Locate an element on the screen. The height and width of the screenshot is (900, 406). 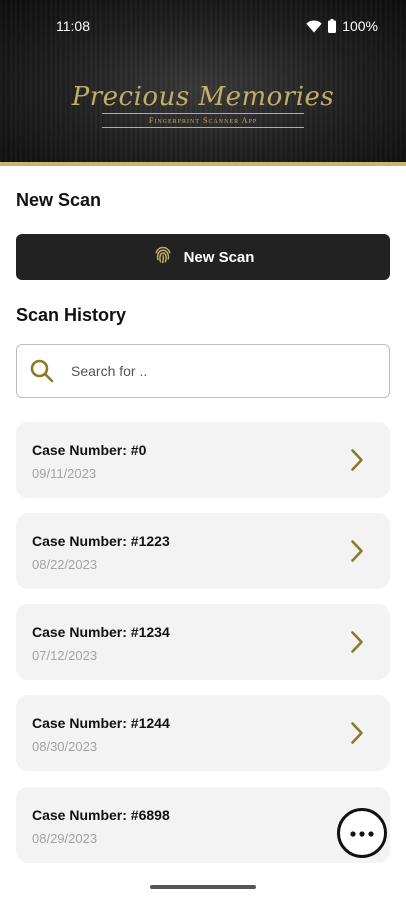
scan-history-heading: Scan History is located at coordinates (71, 315).